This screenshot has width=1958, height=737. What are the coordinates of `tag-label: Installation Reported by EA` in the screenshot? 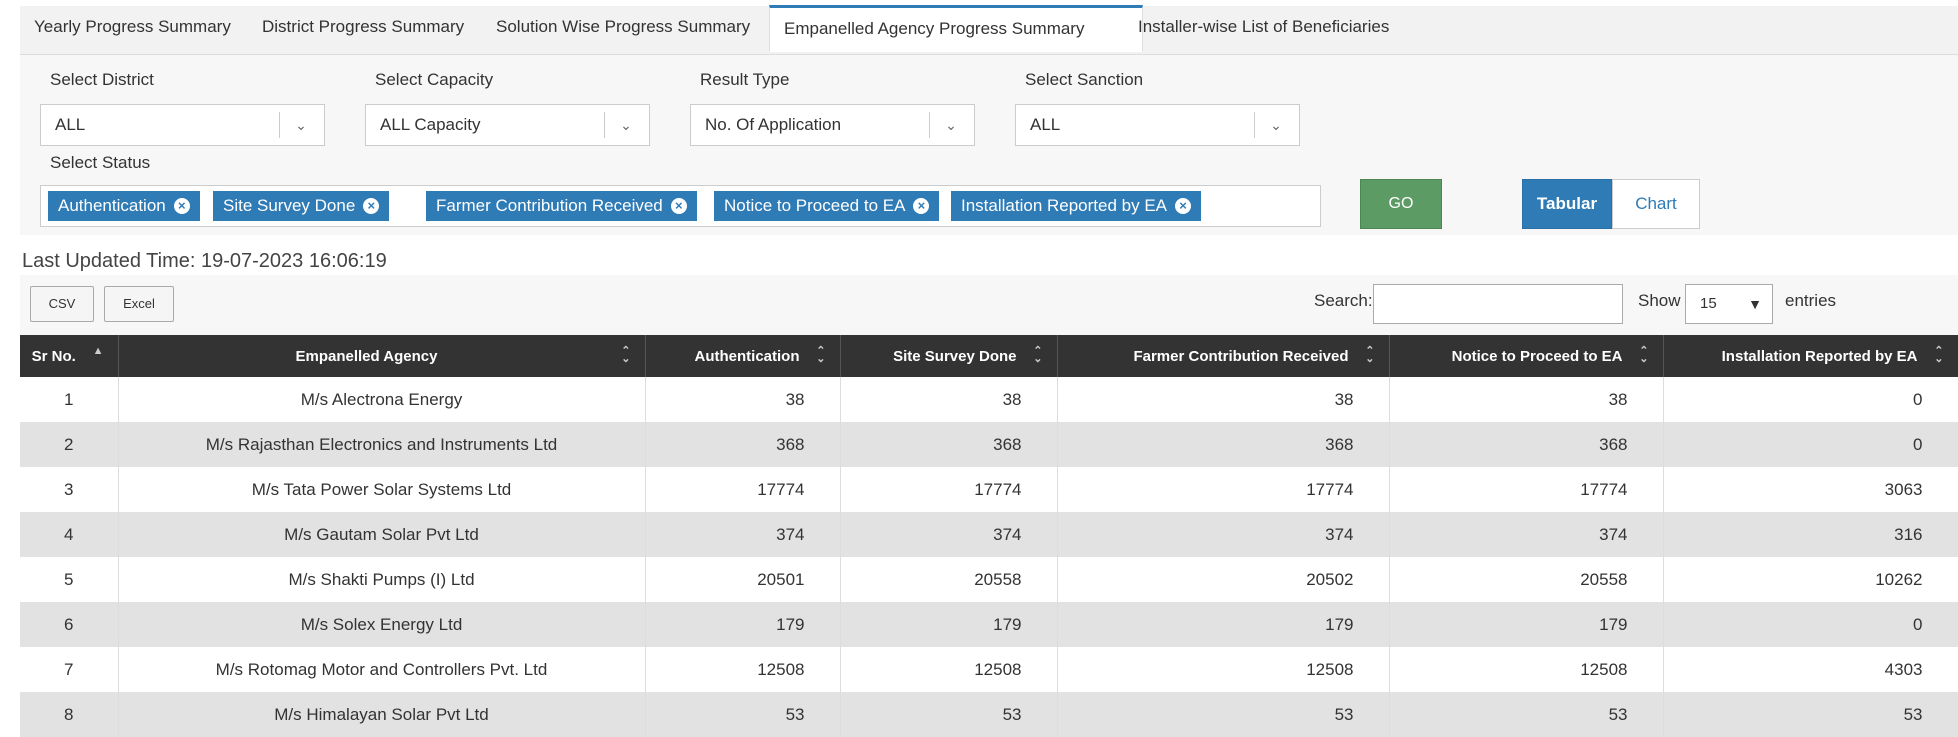 It's located at (1064, 205).